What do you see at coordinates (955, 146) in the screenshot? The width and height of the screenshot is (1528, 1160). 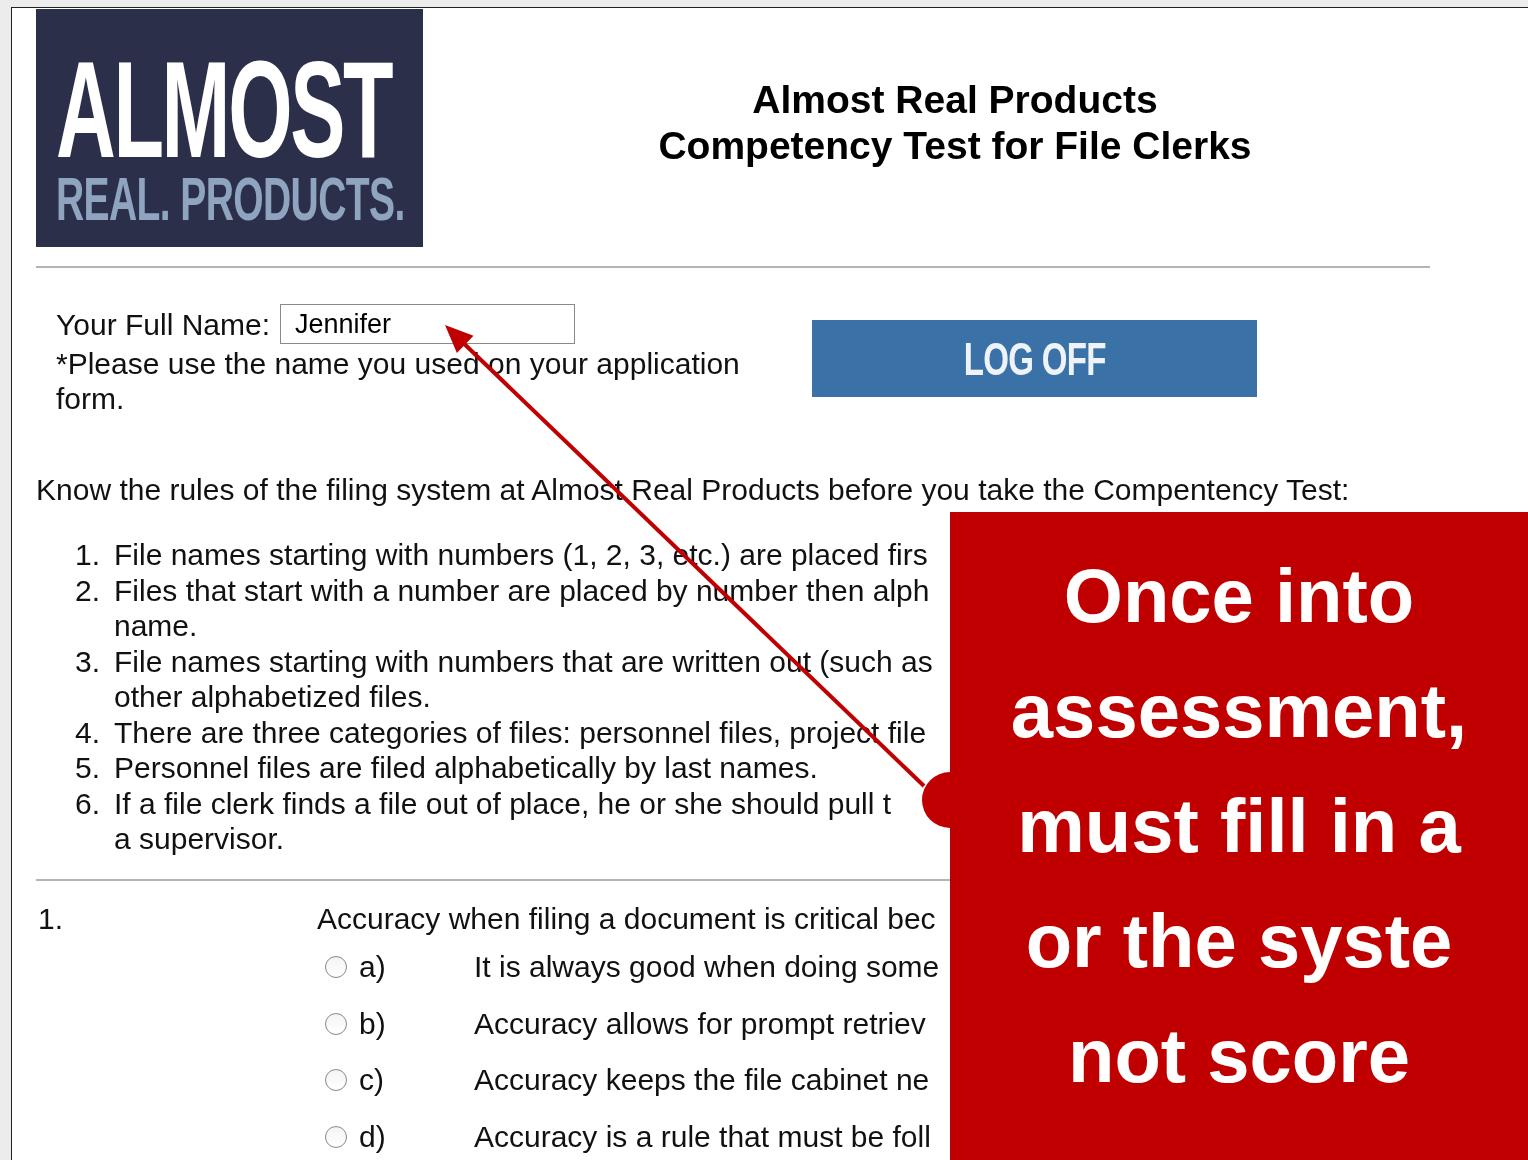 I see `page-subtitle: Competency Test for File Clerks` at bounding box center [955, 146].